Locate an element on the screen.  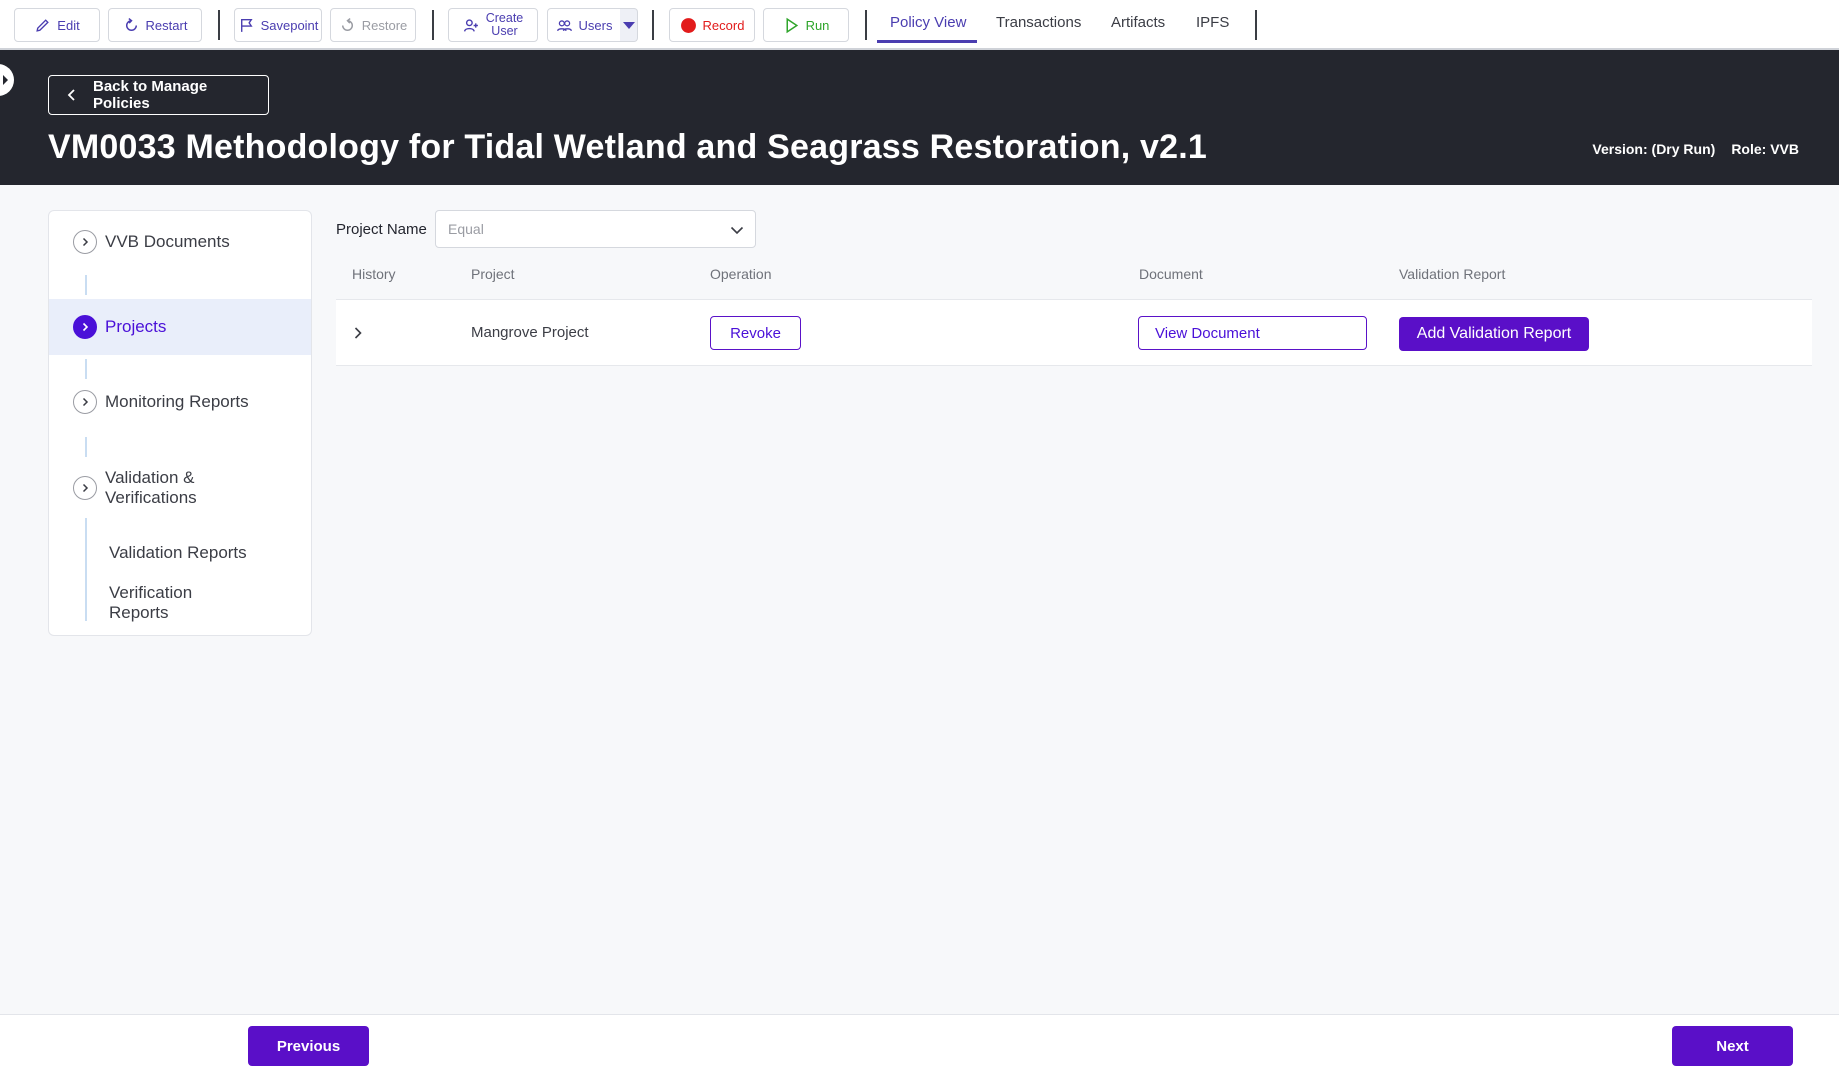
back-label: Back to Manage Policies is located at coordinates (150, 95).